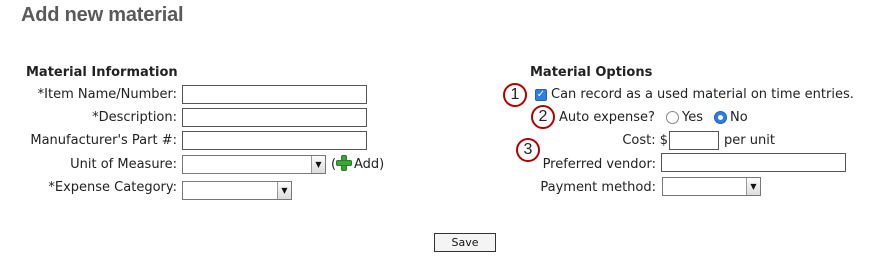 The image size is (884, 263). Describe the element at coordinates (739, 117) in the screenshot. I see `auto-expense-no-label: No` at that location.